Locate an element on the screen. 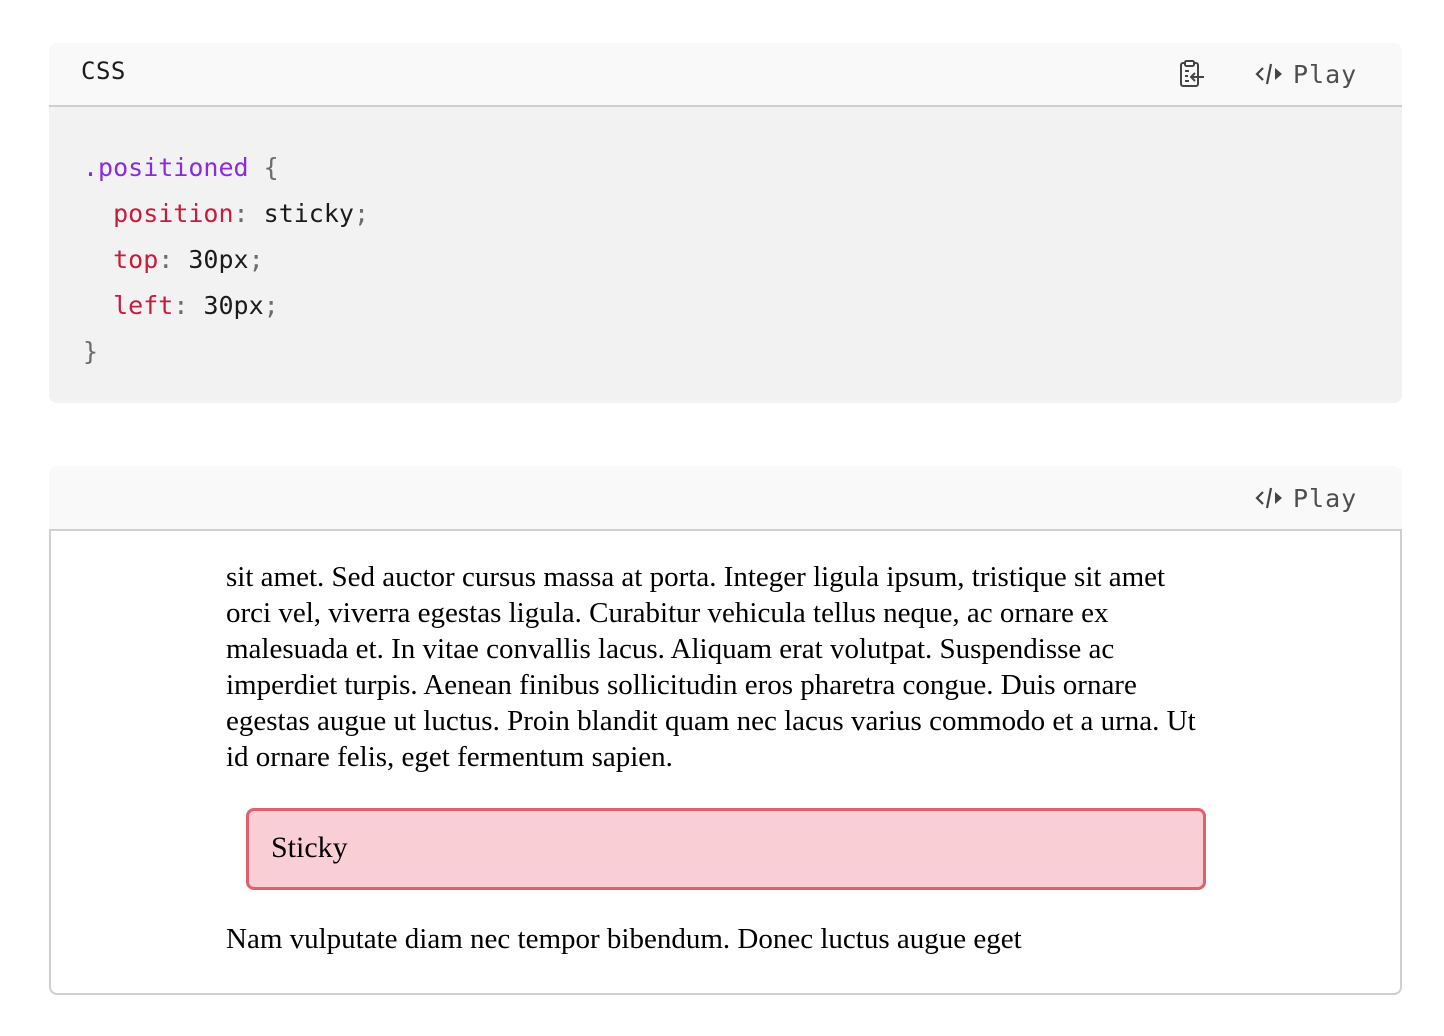 This screenshot has height=1036, width=1444. code-line: } is located at coordinates (226, 352).